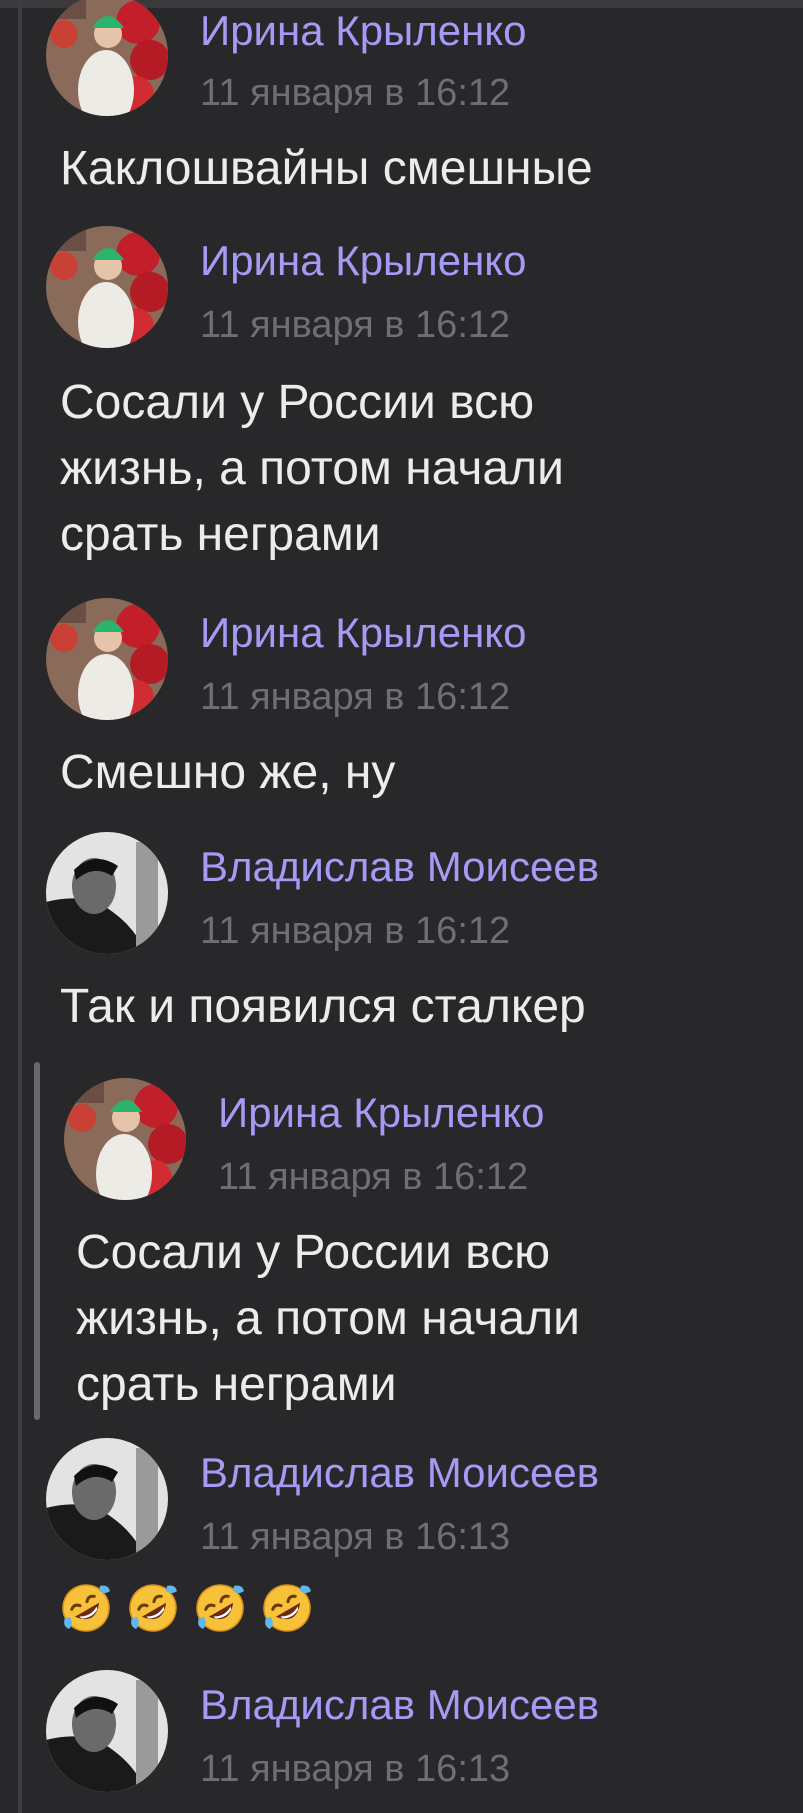  Describe the element at coordinates (323, 1006) in the screenshot. I see `message-text: Так и появился сталкер` at that location.